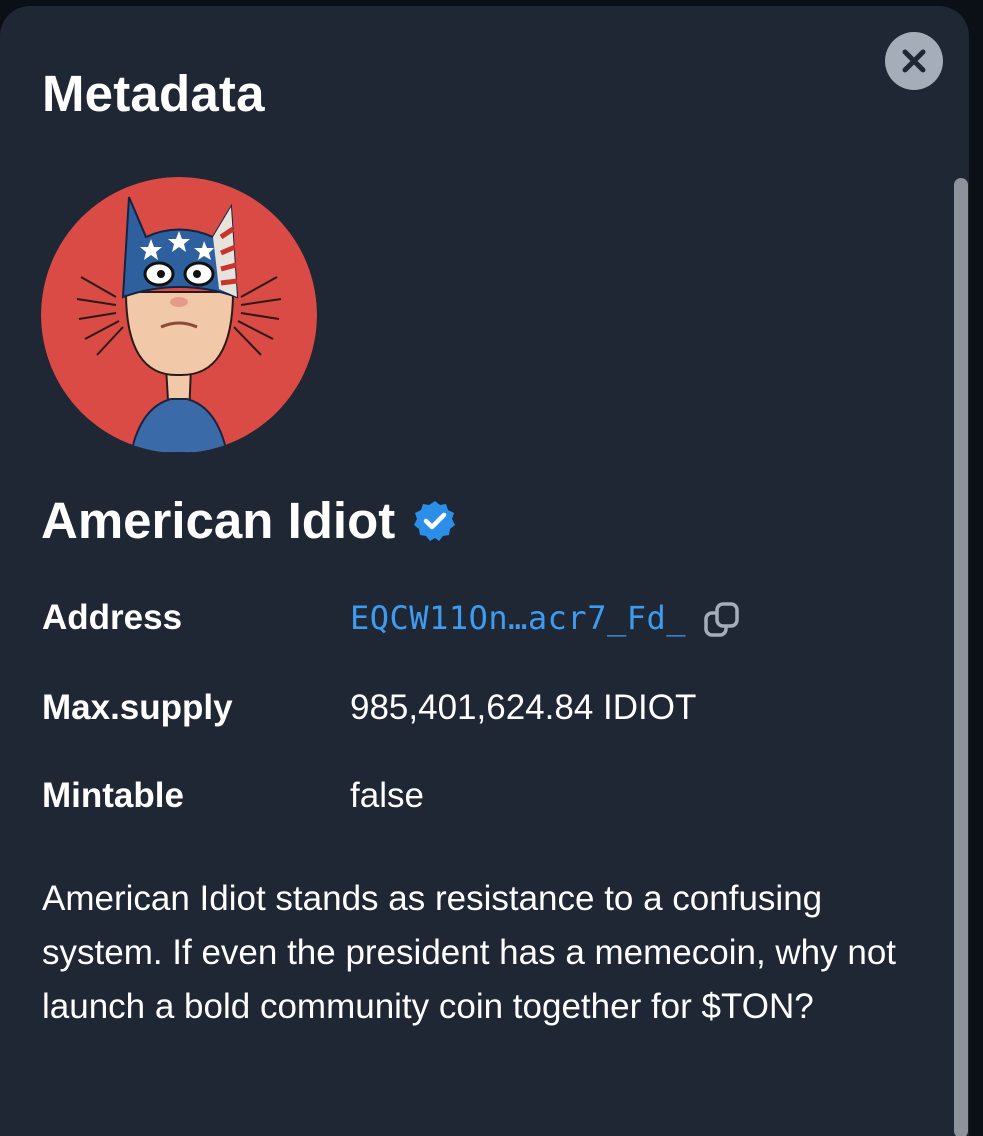 The image size is (983, 1136). I want to click on token-name-row: American Idiot, so click(249, 520).